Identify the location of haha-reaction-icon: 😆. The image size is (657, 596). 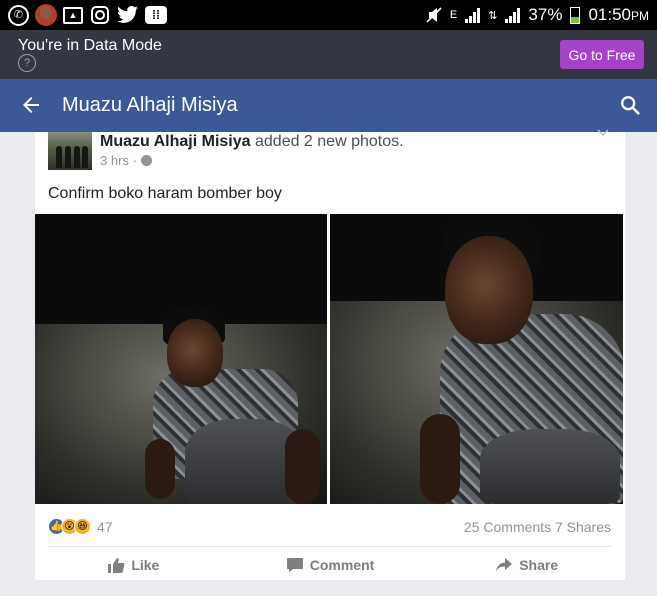
(82, 526).